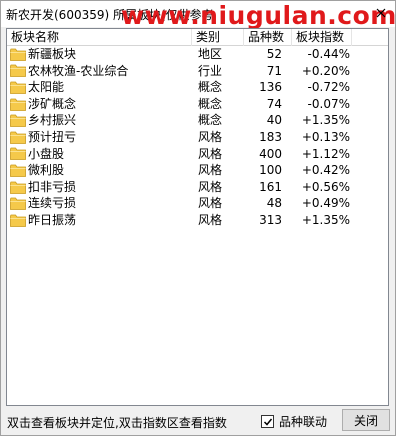 The image size is (396, 436). Describe the element at coordinates (322, 187) in the screenshot. I see `row-index: +0.56%` at that location.